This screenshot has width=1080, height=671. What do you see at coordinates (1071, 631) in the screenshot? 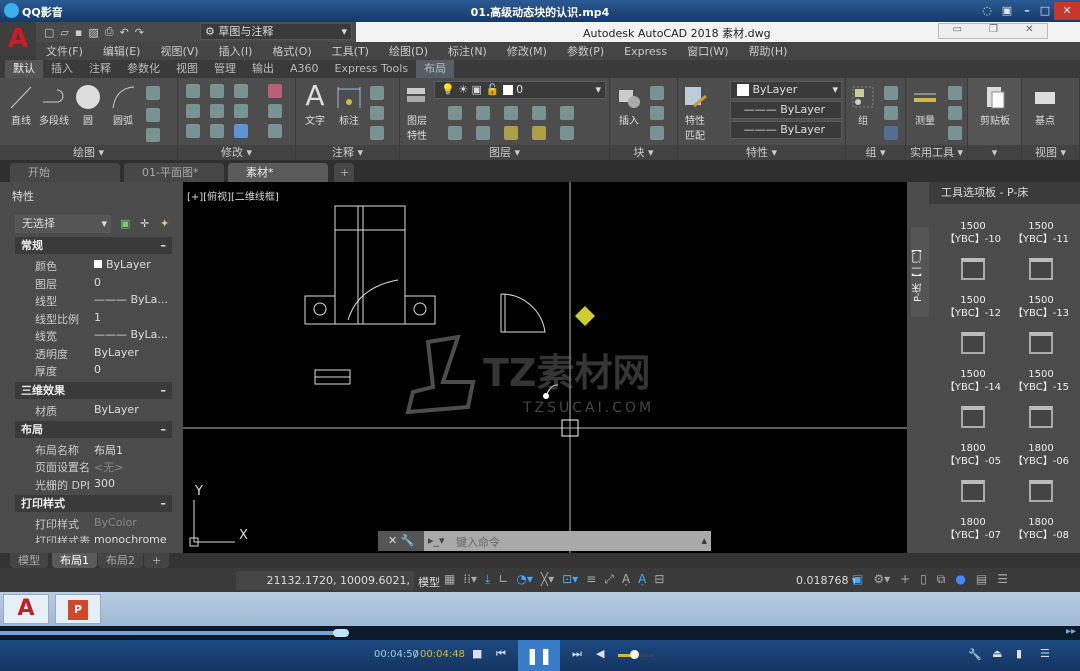
I see `fast-forward-icon: ▸▸` at bounding box center [1071, 631].